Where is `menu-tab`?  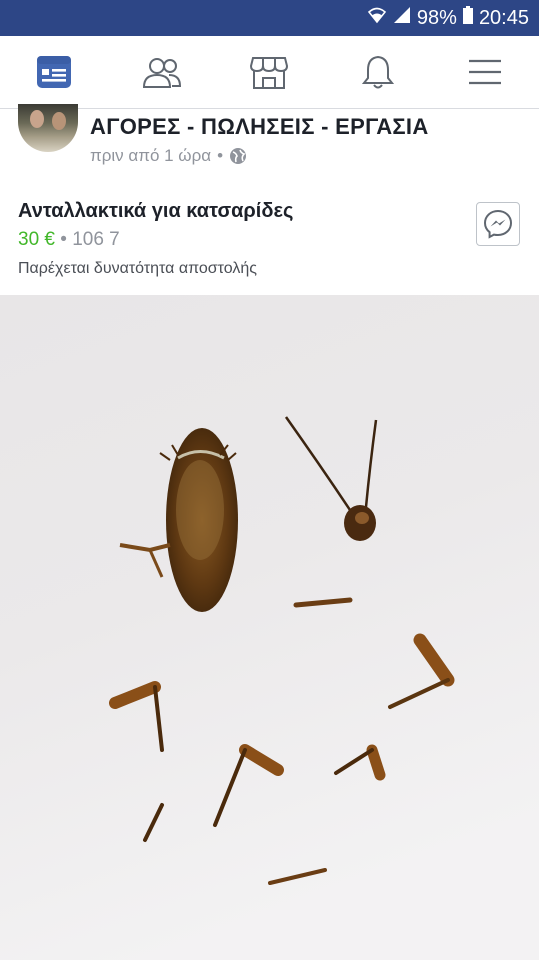
menu-tab is located at coordinates (485, 72).